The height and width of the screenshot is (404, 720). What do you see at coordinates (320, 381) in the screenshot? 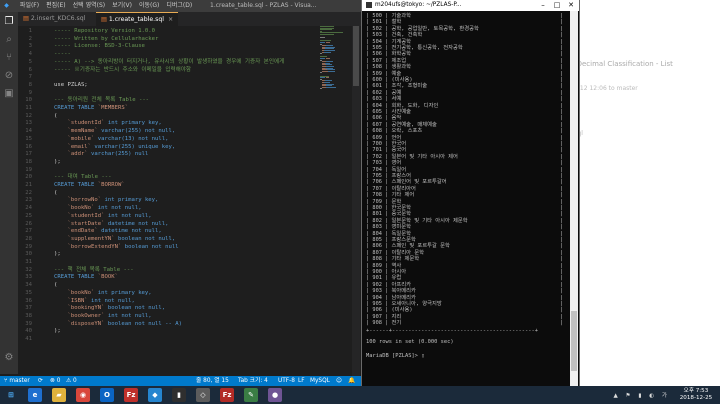
I see `language-status: MySQL` at bounding box center [320, 381].